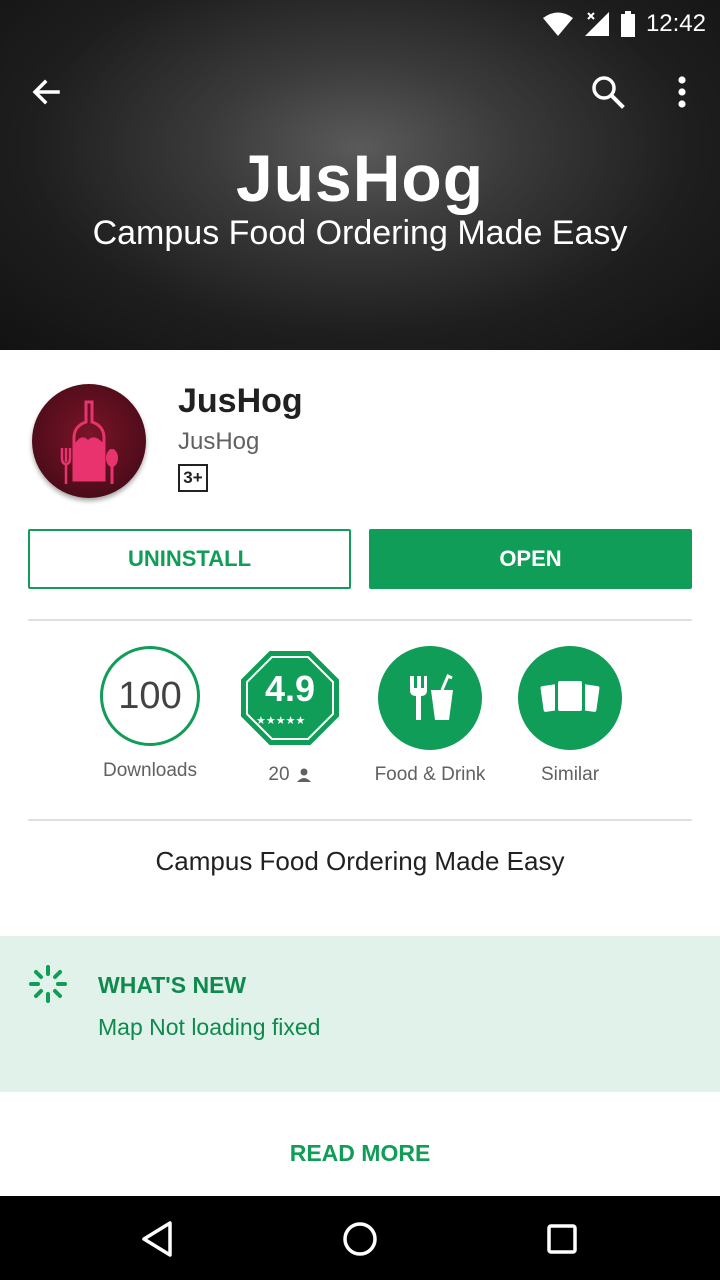 The height and width of the screenshot is (1280, 720). Describe the element at coordinates (240, 401) in the screenshot. I see `app-title: JusHog` at that location.